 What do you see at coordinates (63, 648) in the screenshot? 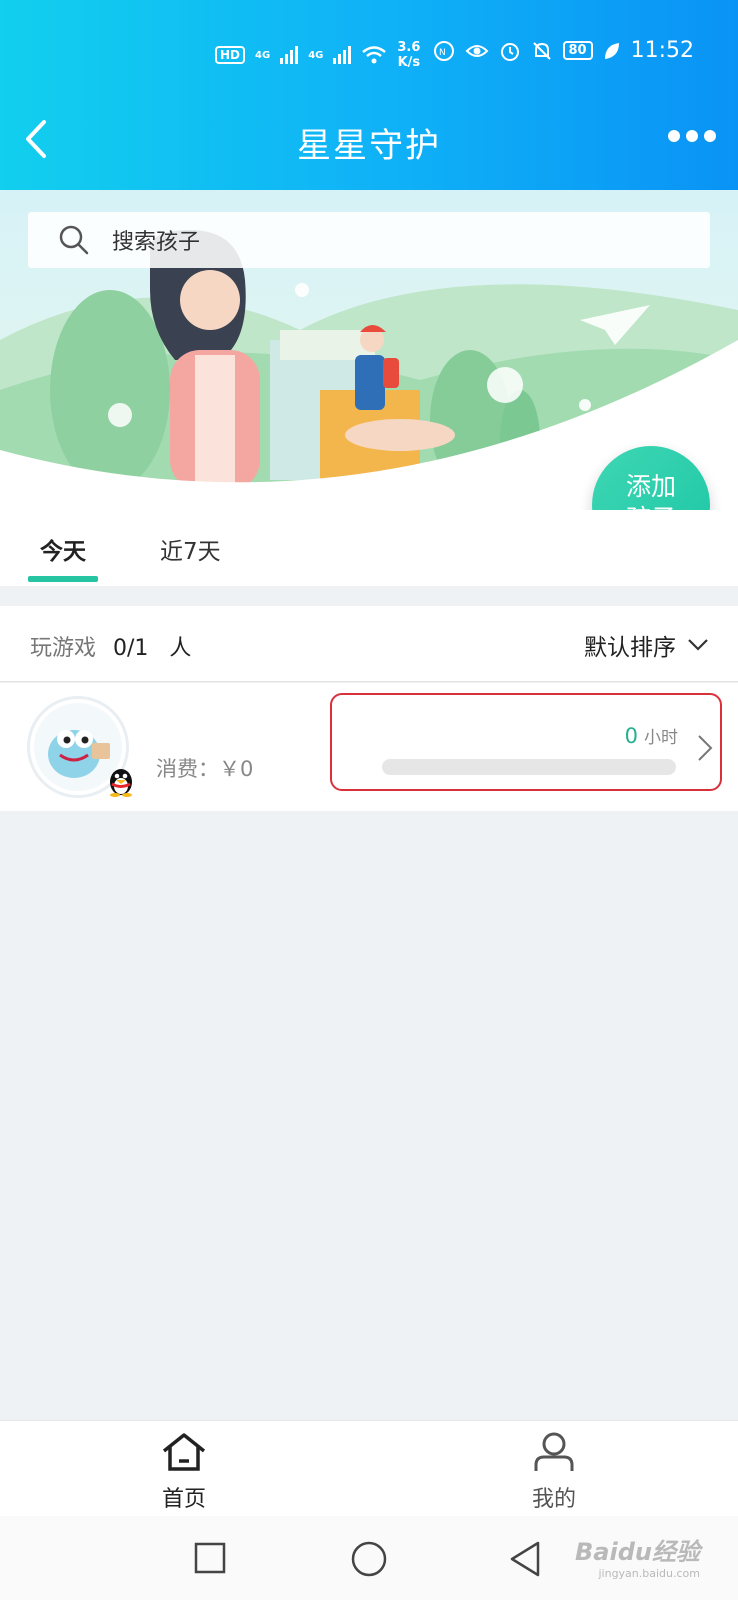
I see `summary-label: 玩游戏` at bounding box center [63, 648].